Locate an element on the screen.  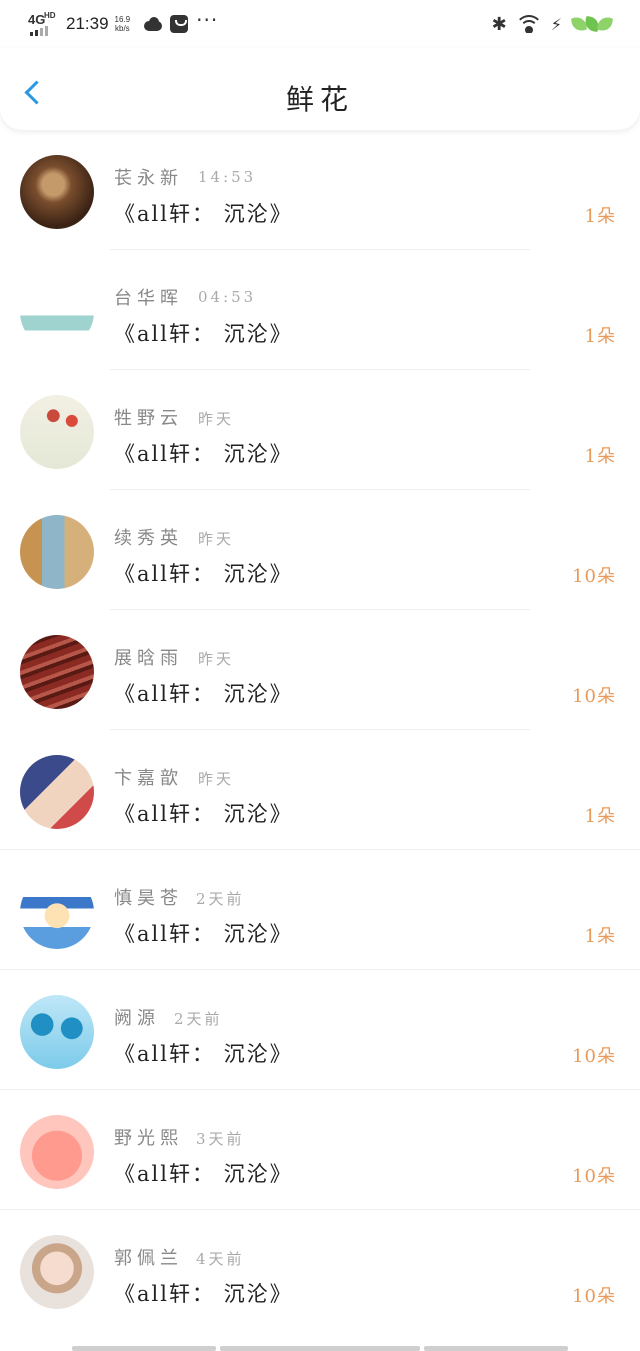
timestamp: 4天前 is located at coordinates (220, 1259).